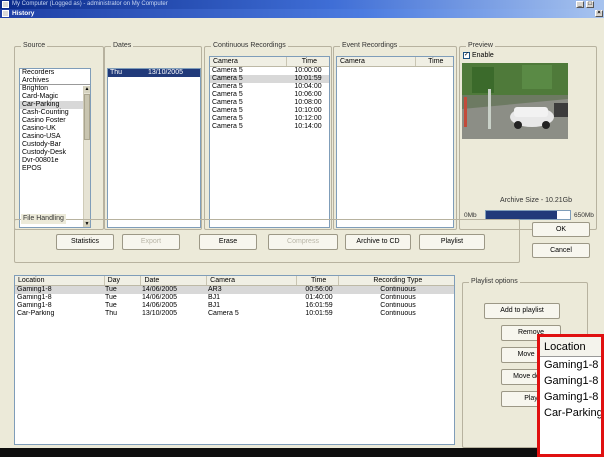  I want to click on recording-row: Camera 5 10:04:00, so click(269, 87).